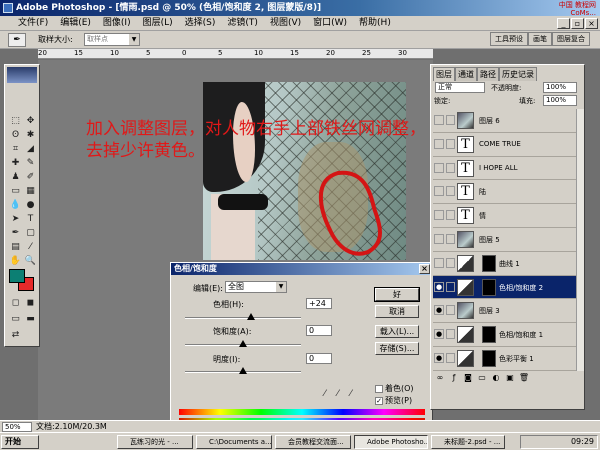  Describe the element at coordinates (15, 247) in the screenshot. I see `notes-tool-icon: ▤` at that location.